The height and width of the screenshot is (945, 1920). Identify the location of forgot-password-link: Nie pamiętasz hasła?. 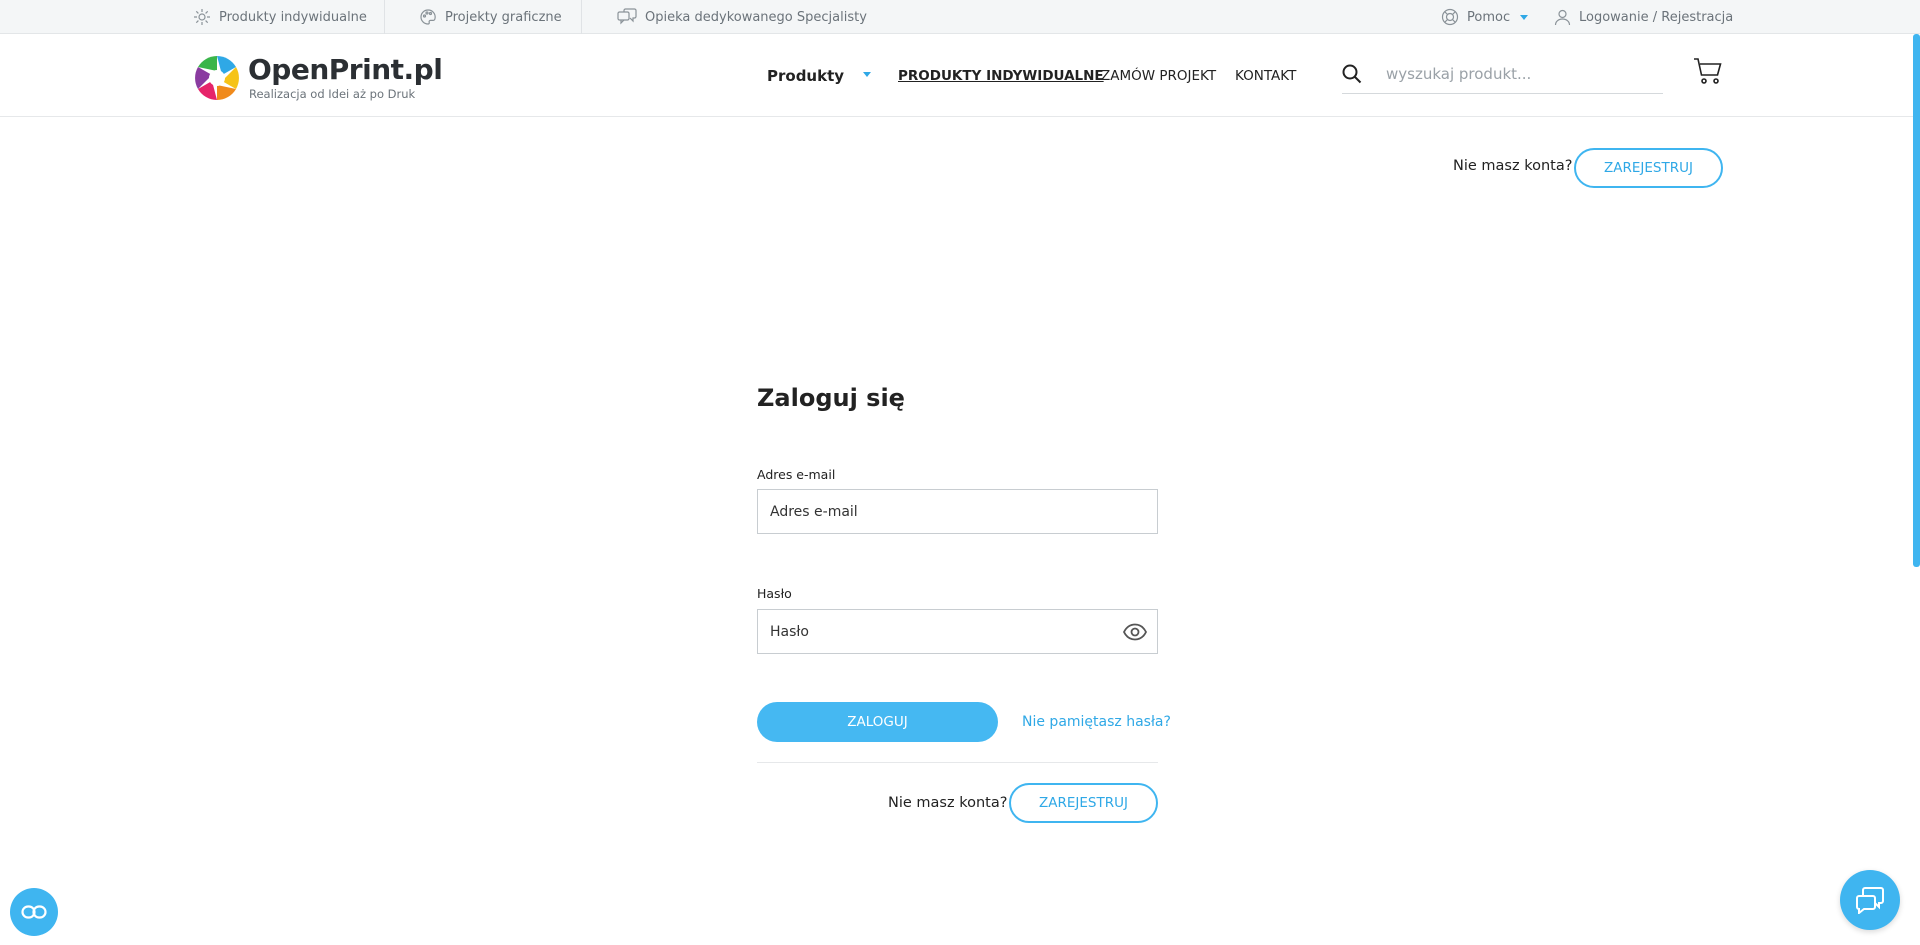
(1096, 722).